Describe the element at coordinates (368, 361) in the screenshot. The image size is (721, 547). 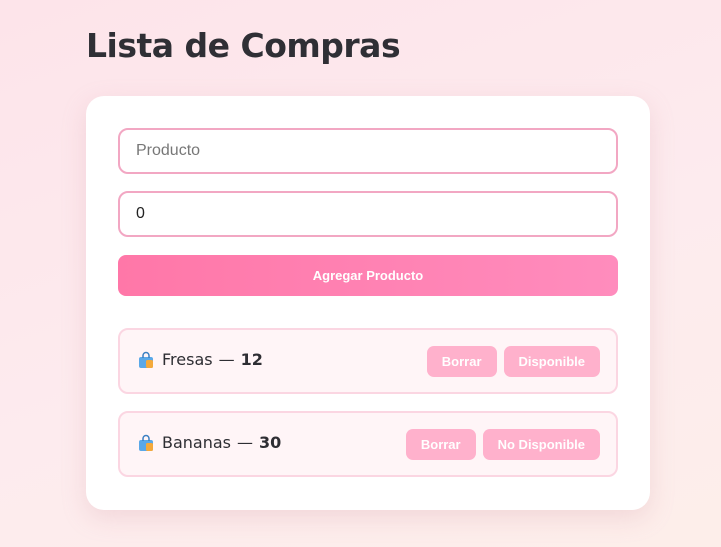
I see `list-item: Fresas — 12 Borrar Disponible` at that location.